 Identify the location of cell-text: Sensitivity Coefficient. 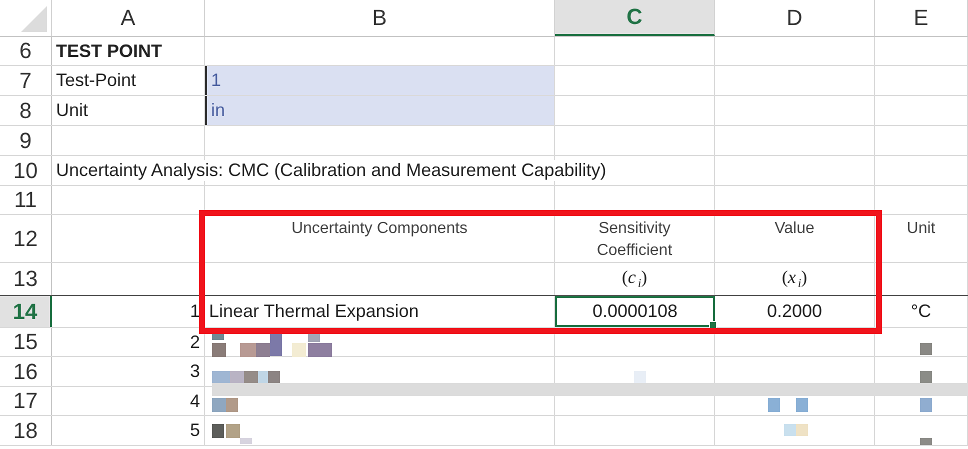
(635, 240).